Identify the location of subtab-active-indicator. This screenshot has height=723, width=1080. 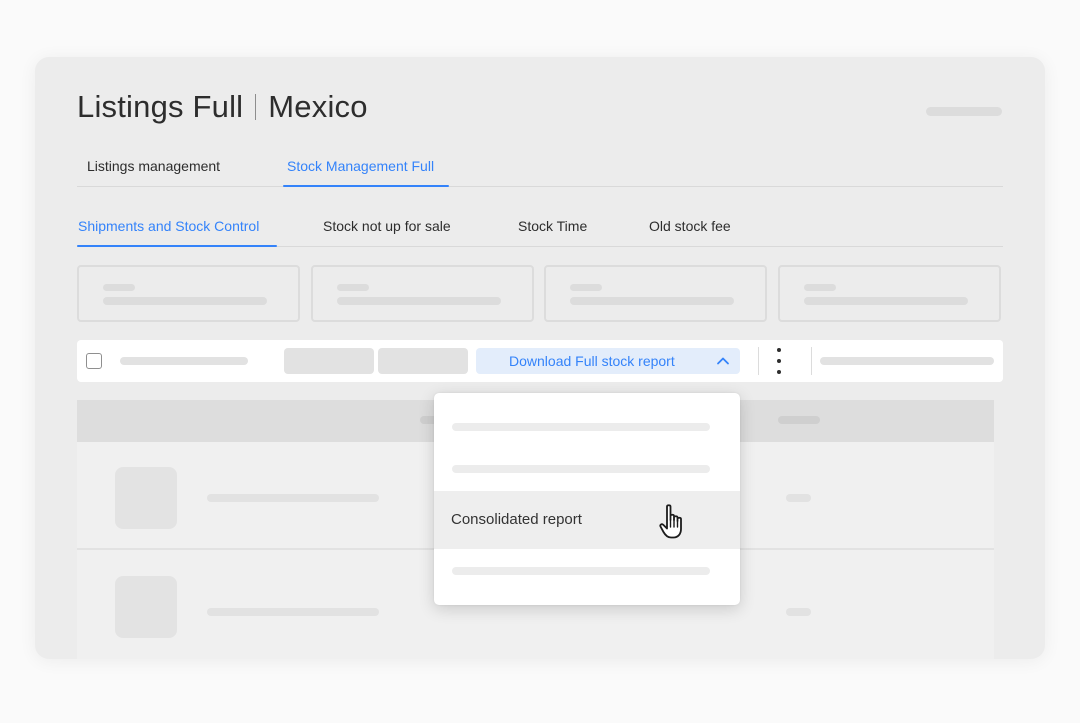
(177, 246).